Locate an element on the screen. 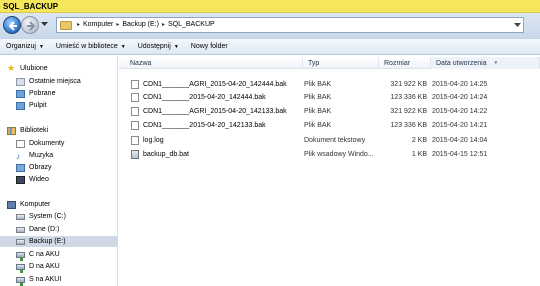  nav-network-s: S na AKUI is located at coordinates (58, 280).